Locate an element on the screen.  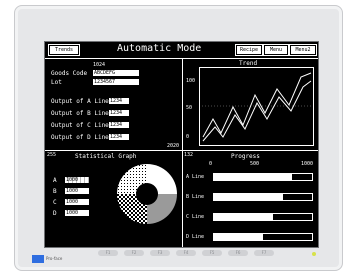
function-key-7: F7 is located at coordinates (264, 253).